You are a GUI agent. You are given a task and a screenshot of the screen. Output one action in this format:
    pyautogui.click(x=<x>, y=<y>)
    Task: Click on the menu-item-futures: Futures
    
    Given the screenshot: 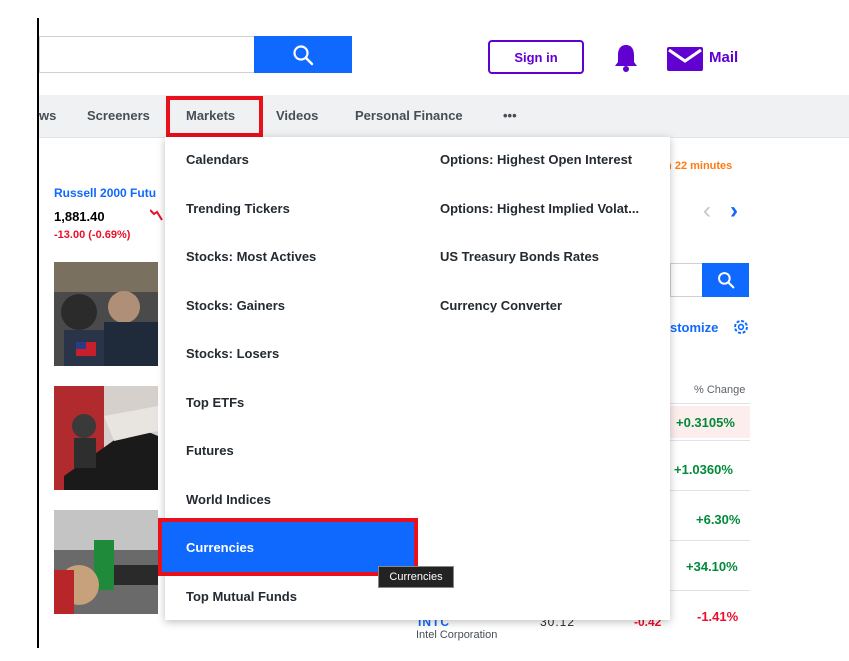 What is the action you would take?
    pyautogui.click(x=210, y=450)
    